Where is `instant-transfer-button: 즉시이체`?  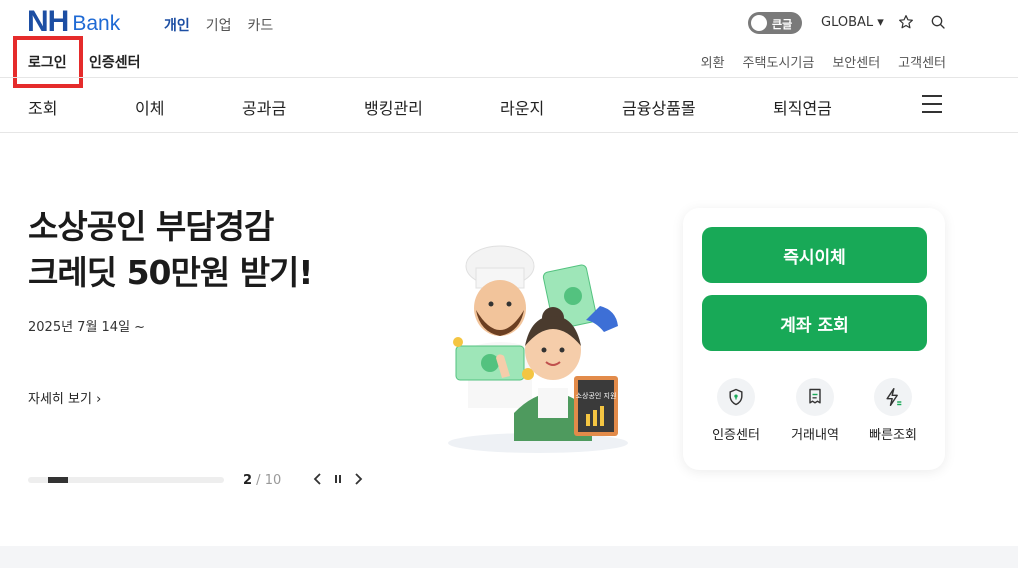 instant-transfer-button: 즉시이체 is located at coordinates (814, 255).